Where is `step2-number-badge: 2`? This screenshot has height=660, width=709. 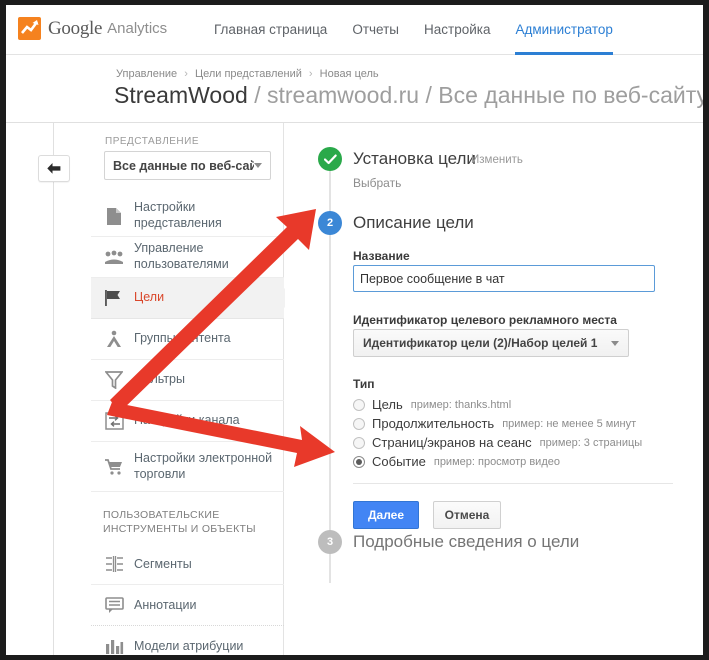 step2-number-badge: 2 is located at coordinates (330, 223).